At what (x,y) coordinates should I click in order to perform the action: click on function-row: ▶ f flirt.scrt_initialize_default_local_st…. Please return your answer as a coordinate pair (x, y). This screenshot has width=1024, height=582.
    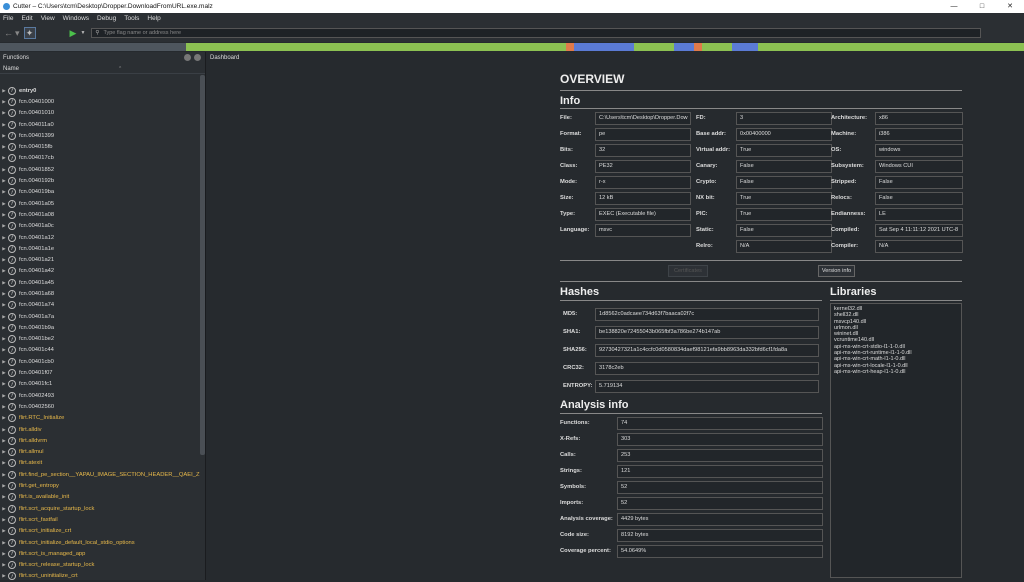
    Looking at the image, I should click on (100, 542).